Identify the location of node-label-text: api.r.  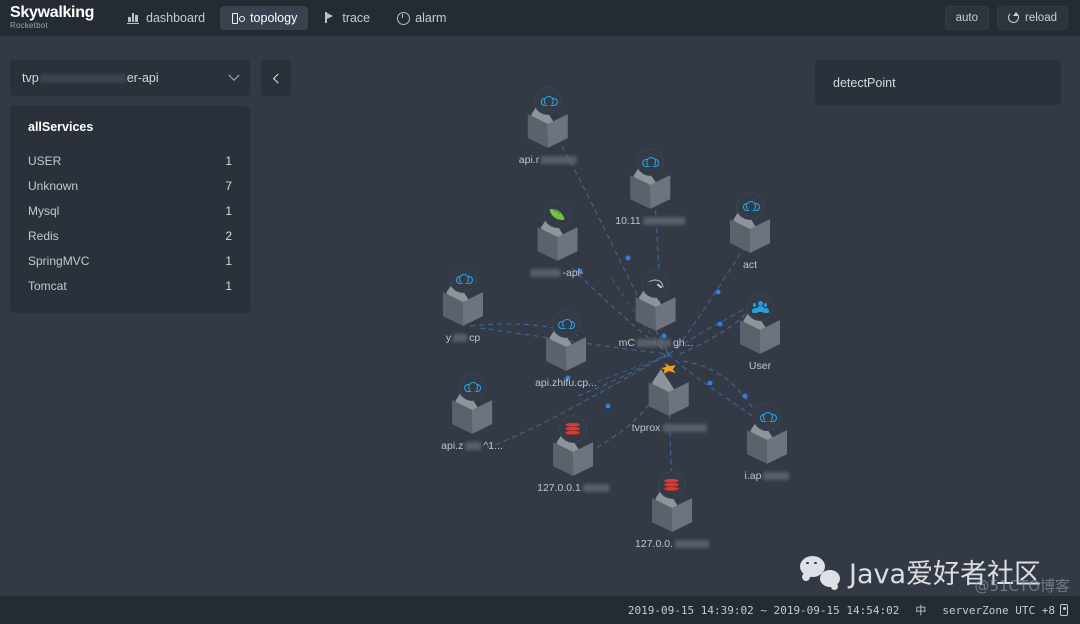
(529, 160).